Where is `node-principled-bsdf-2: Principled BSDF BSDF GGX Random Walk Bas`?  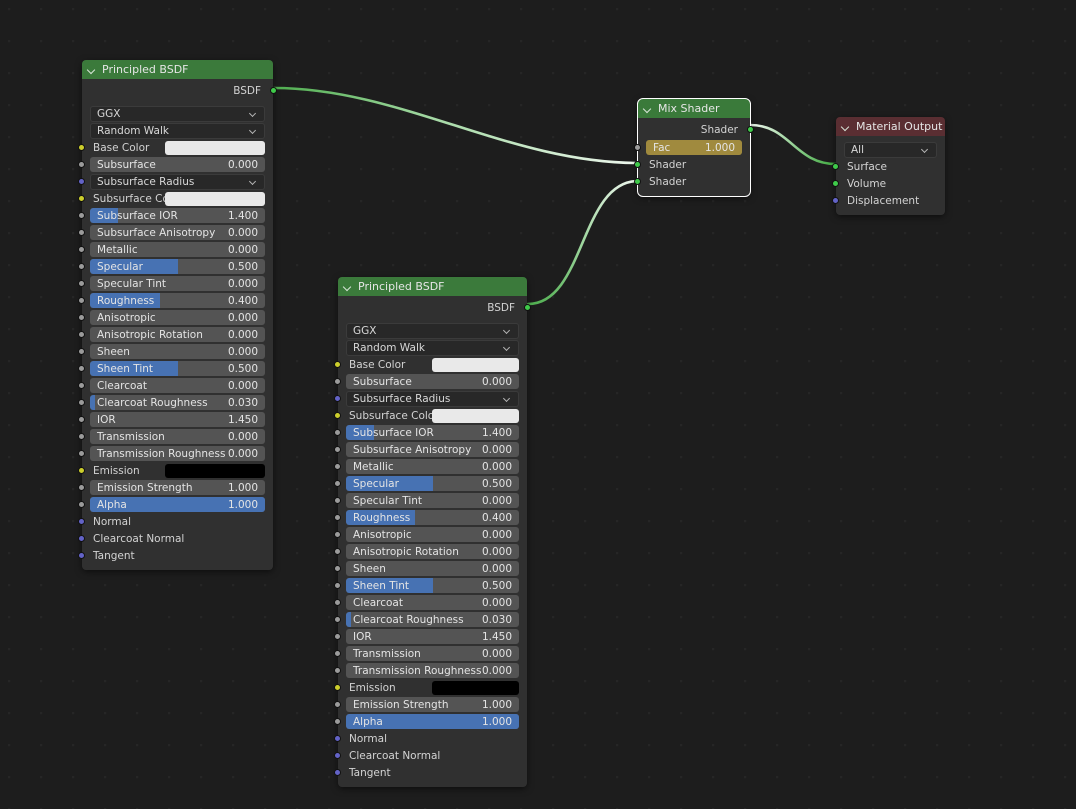 node-principled-bsdf-2: Principled BSDF BSDF GGX Random Walk Bas is located at coordinates (432, 532).